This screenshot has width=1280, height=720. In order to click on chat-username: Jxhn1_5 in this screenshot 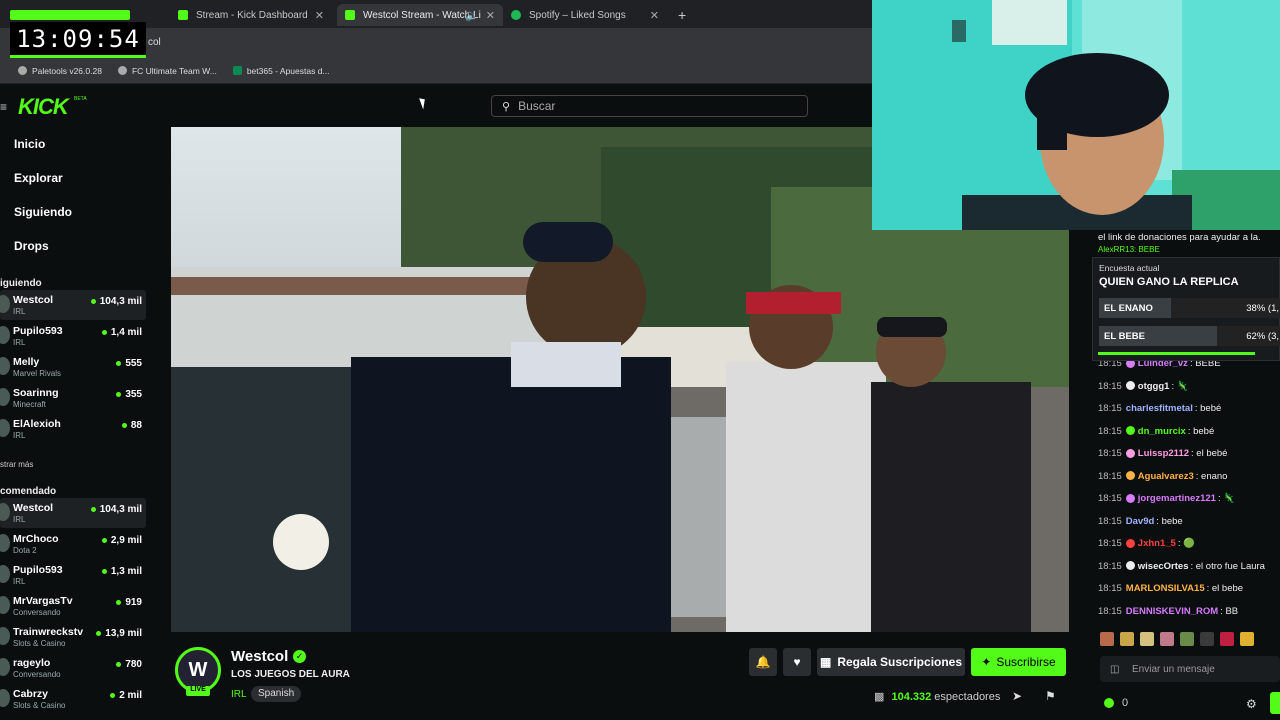, I will do `click(1157, 543)`.